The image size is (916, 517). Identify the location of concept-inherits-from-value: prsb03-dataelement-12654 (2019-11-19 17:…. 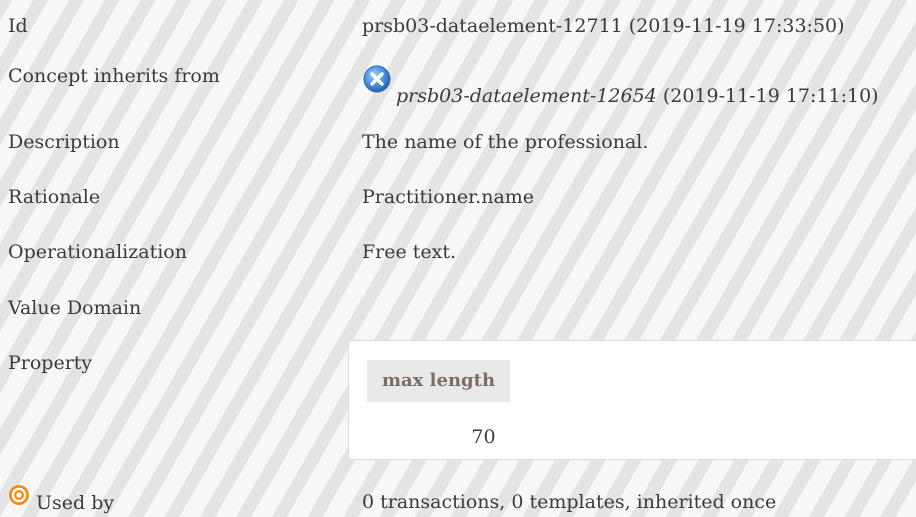
(620, 86).